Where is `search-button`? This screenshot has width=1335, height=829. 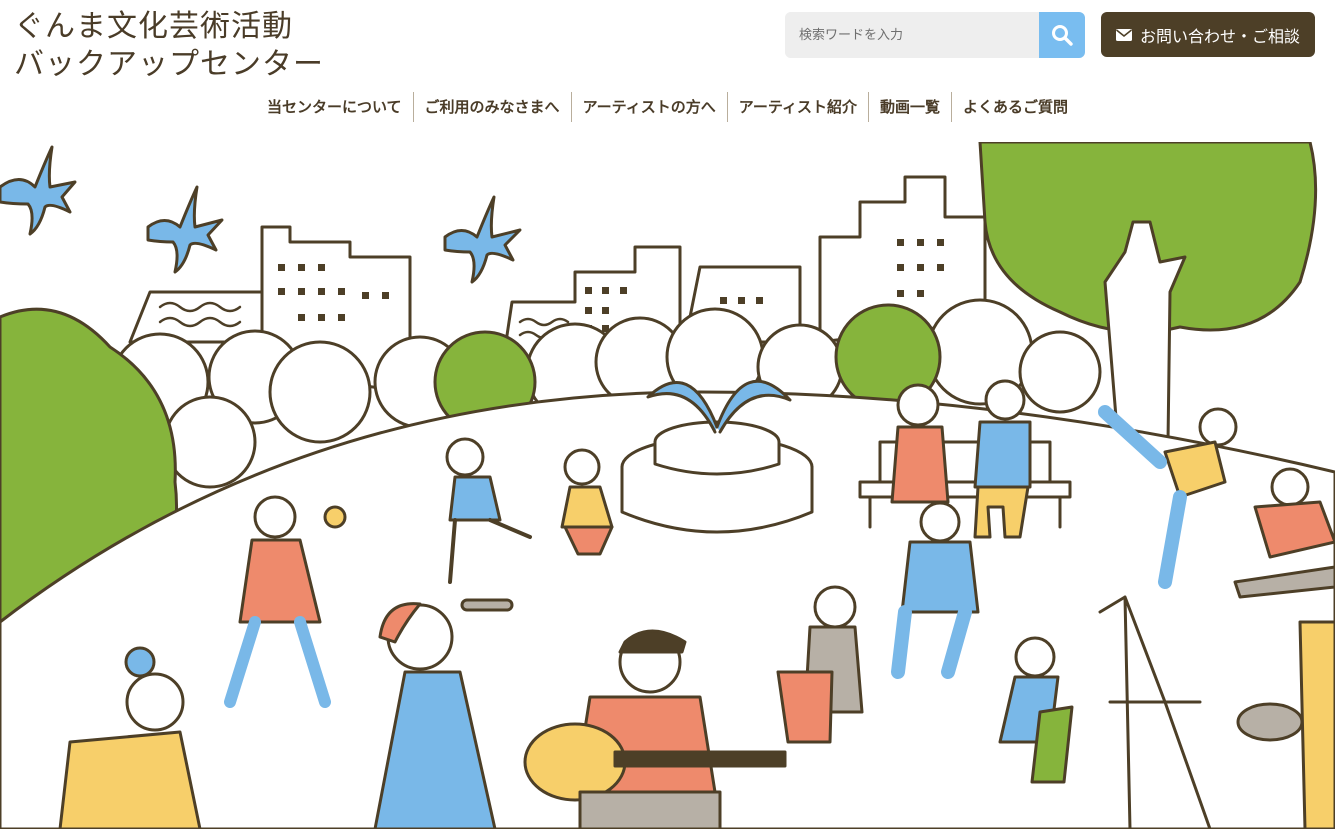
search-button is located at coordinates (1062, 35).